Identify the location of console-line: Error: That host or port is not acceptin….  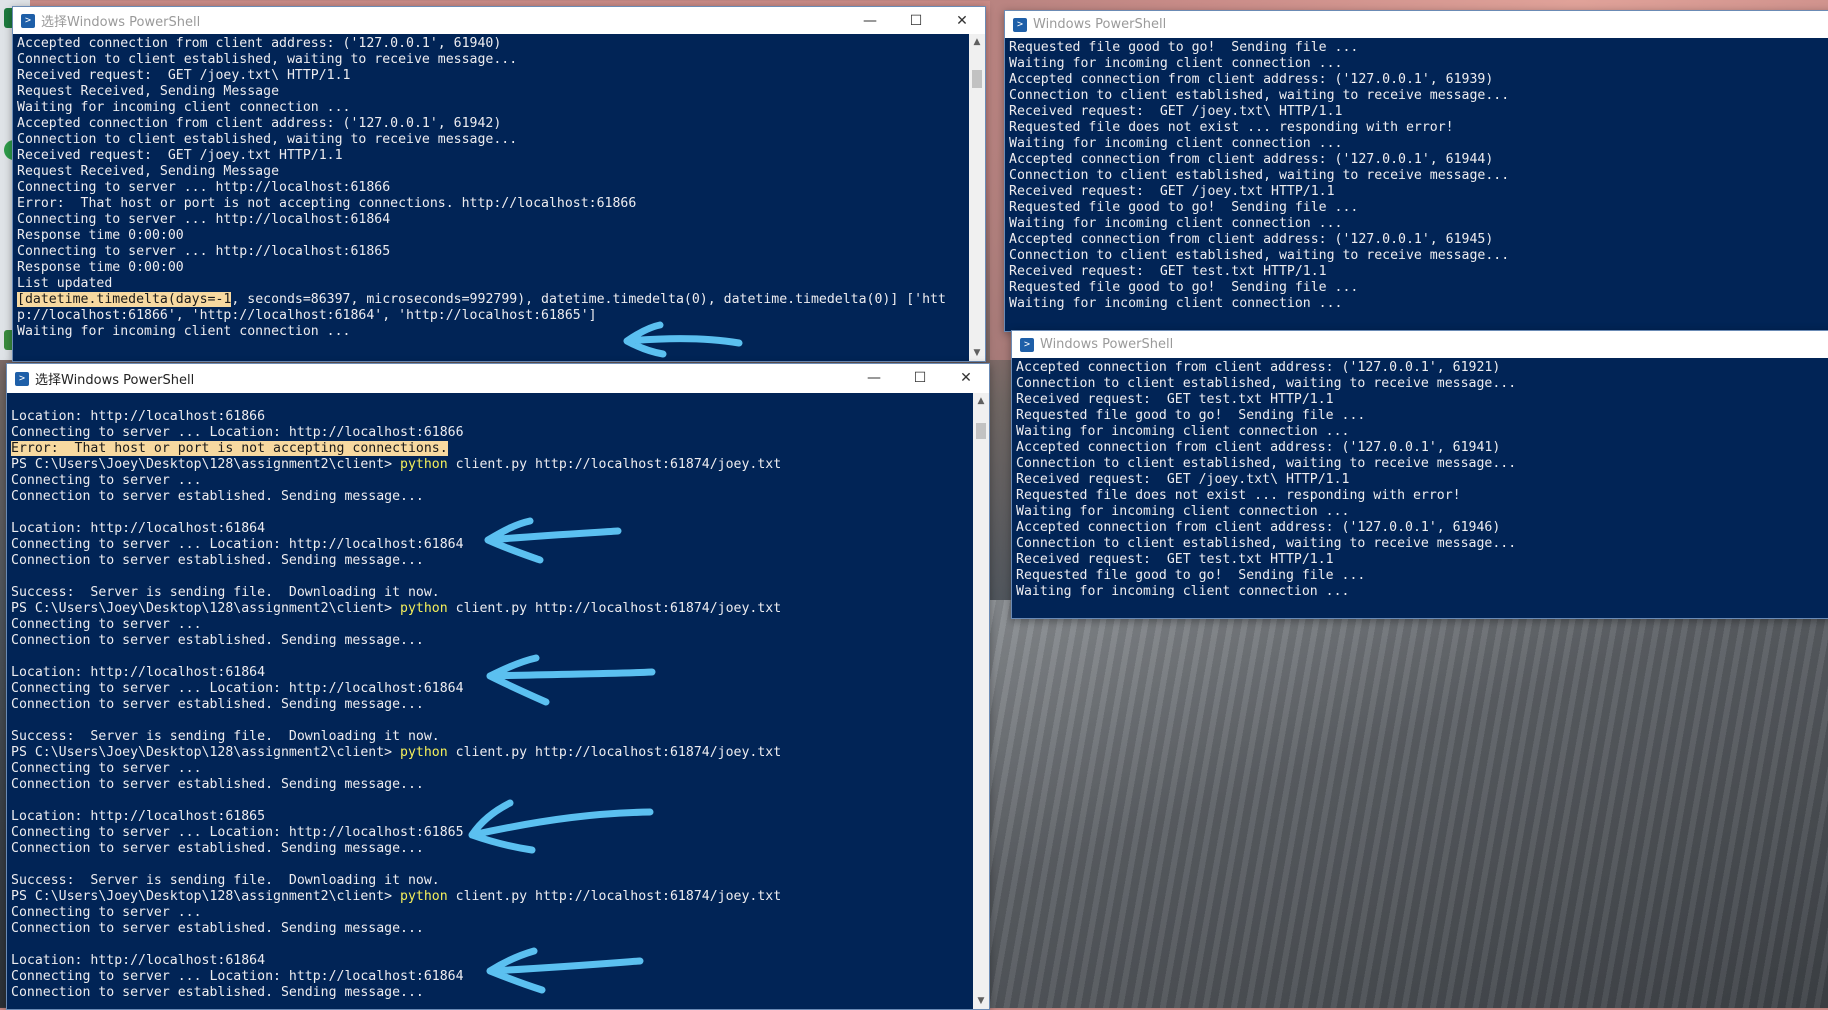
(492, 449).